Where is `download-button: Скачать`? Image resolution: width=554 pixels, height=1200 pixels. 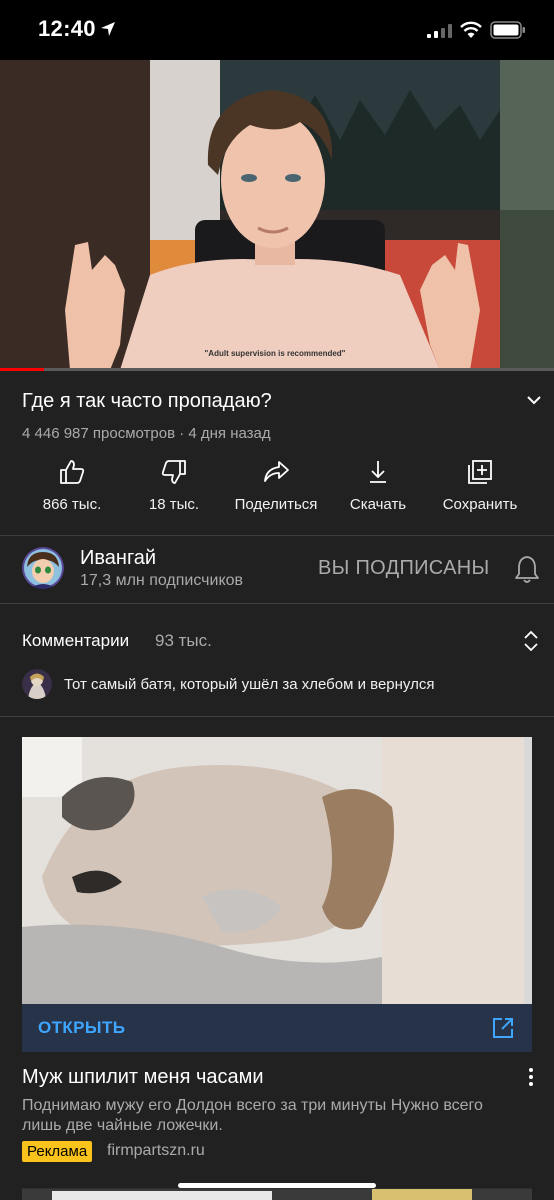
download-button: Скачать is located at coordinates (378, 485).